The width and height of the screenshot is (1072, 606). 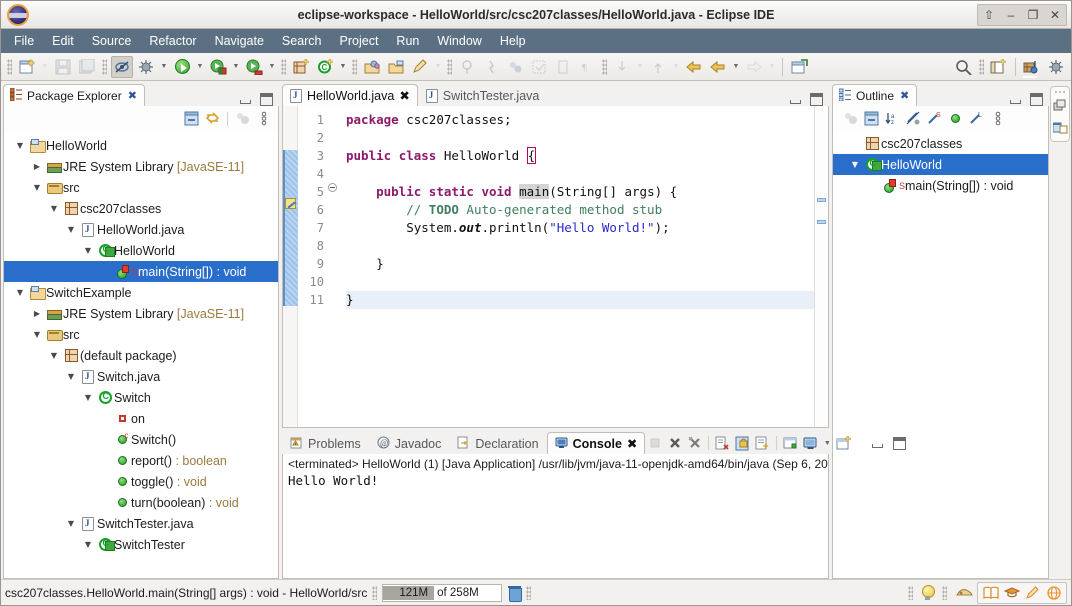 What do you see at coordinates (141, 439) in the screenshot?
I see `tree-row: Switch()` at bounding box center [141, 439].